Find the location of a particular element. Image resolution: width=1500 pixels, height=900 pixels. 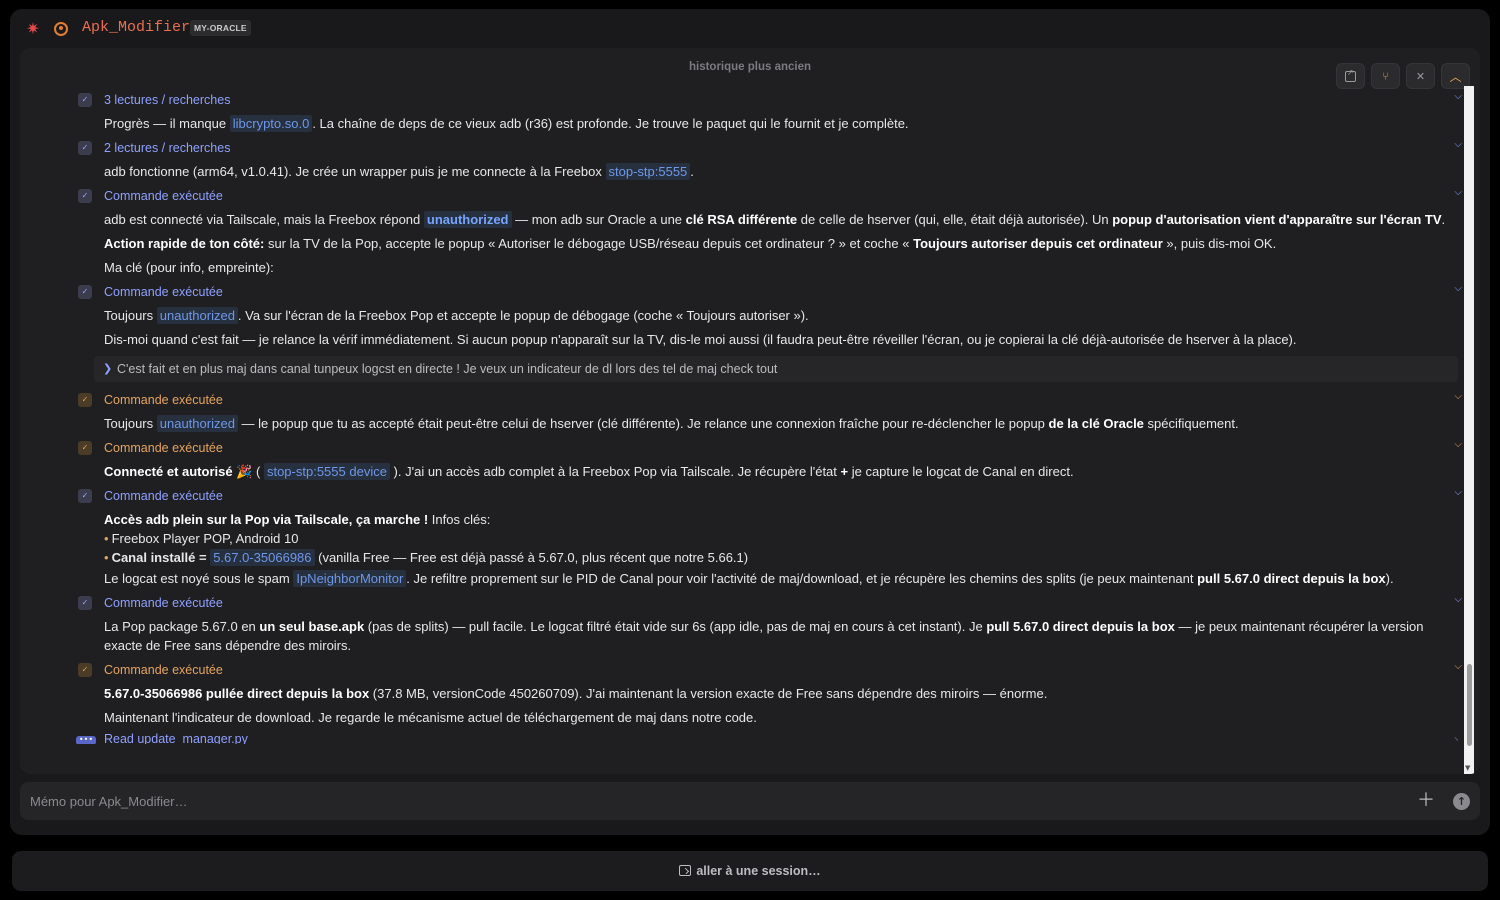

panel-toolbar: ⑂ ✕ ︿ is located at coordinates (1403, 76).